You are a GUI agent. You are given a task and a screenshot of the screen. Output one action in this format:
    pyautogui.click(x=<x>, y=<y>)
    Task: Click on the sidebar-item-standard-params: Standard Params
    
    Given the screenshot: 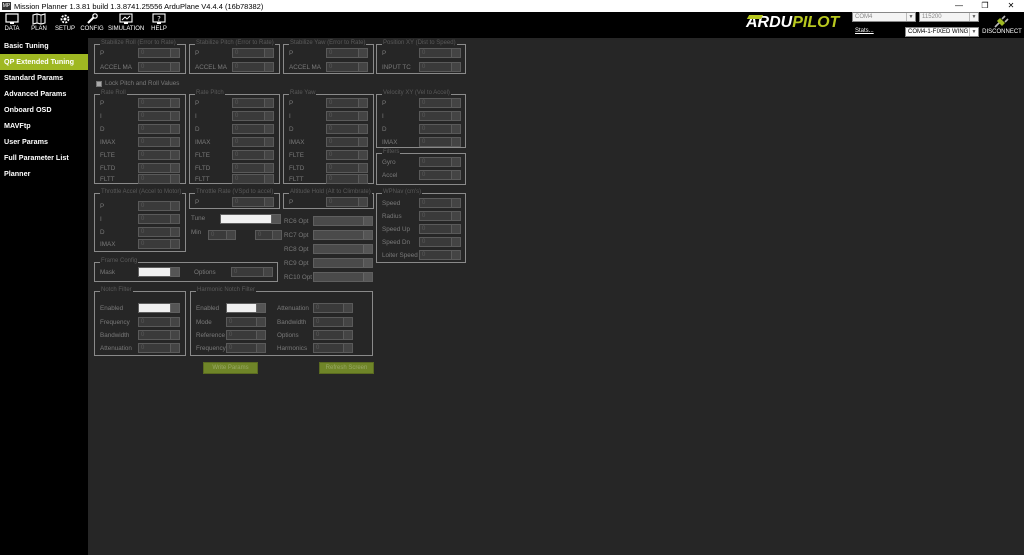 What is the action you would take?
    pyautogui.click(x=44, y=78)
    